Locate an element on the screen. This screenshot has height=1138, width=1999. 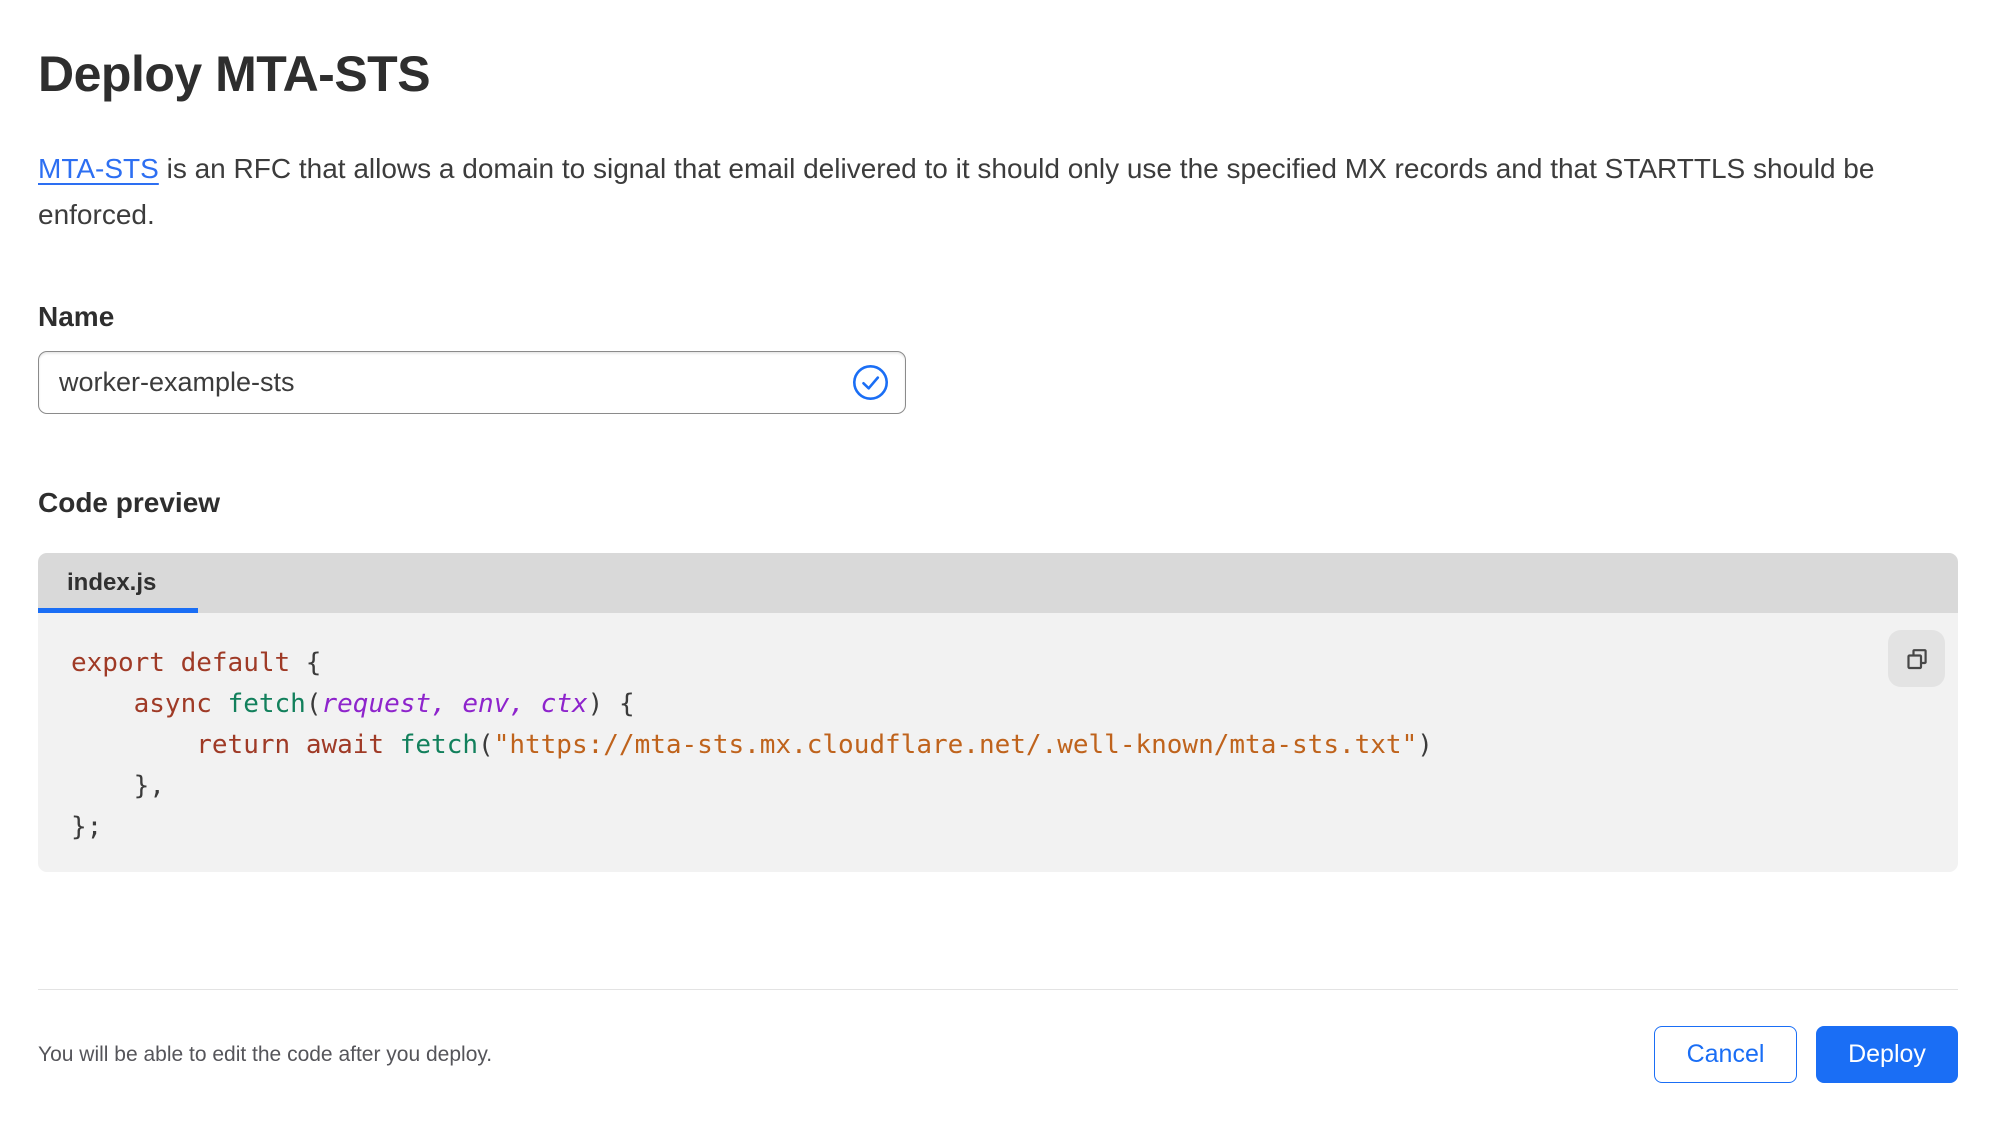
mta-sts-link: MTA-STS is located at coordinates (98, 168).